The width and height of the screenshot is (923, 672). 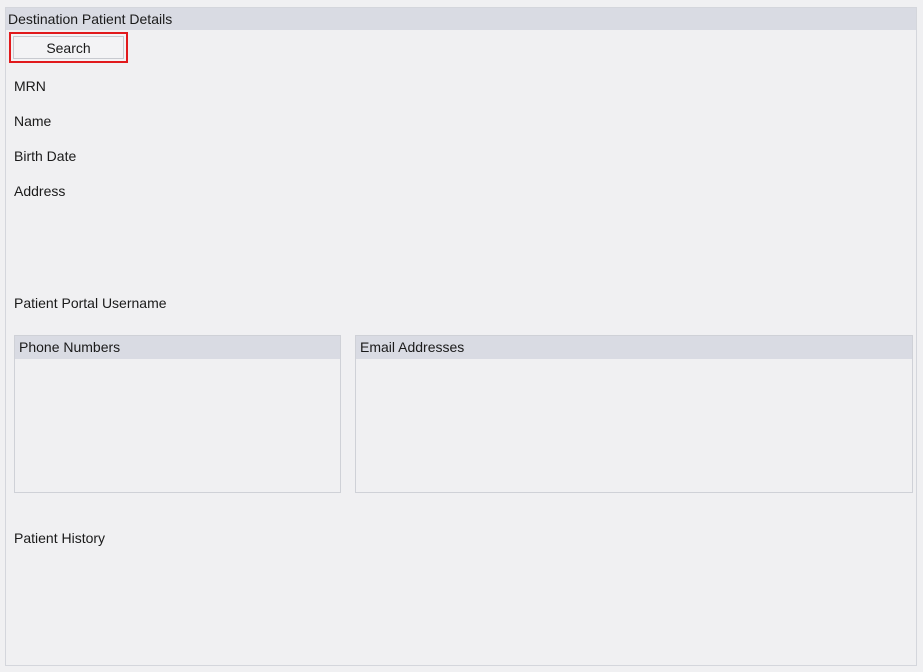 What do you see at coordinates (634, 414) in the screenshot?
I see `email-addresses-list: Email Addresses` at bounding box center [634, 414].